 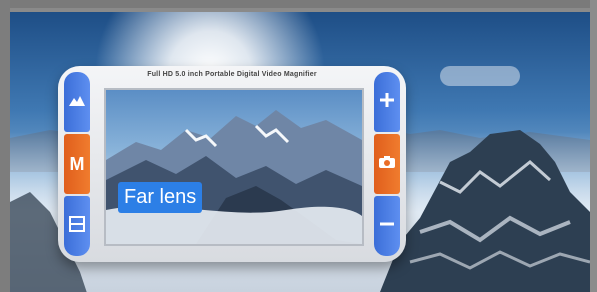 What do you see at coordinates (593, 146) in the screenshot?
I see `window-right-border` at bounding box center [593, 146].